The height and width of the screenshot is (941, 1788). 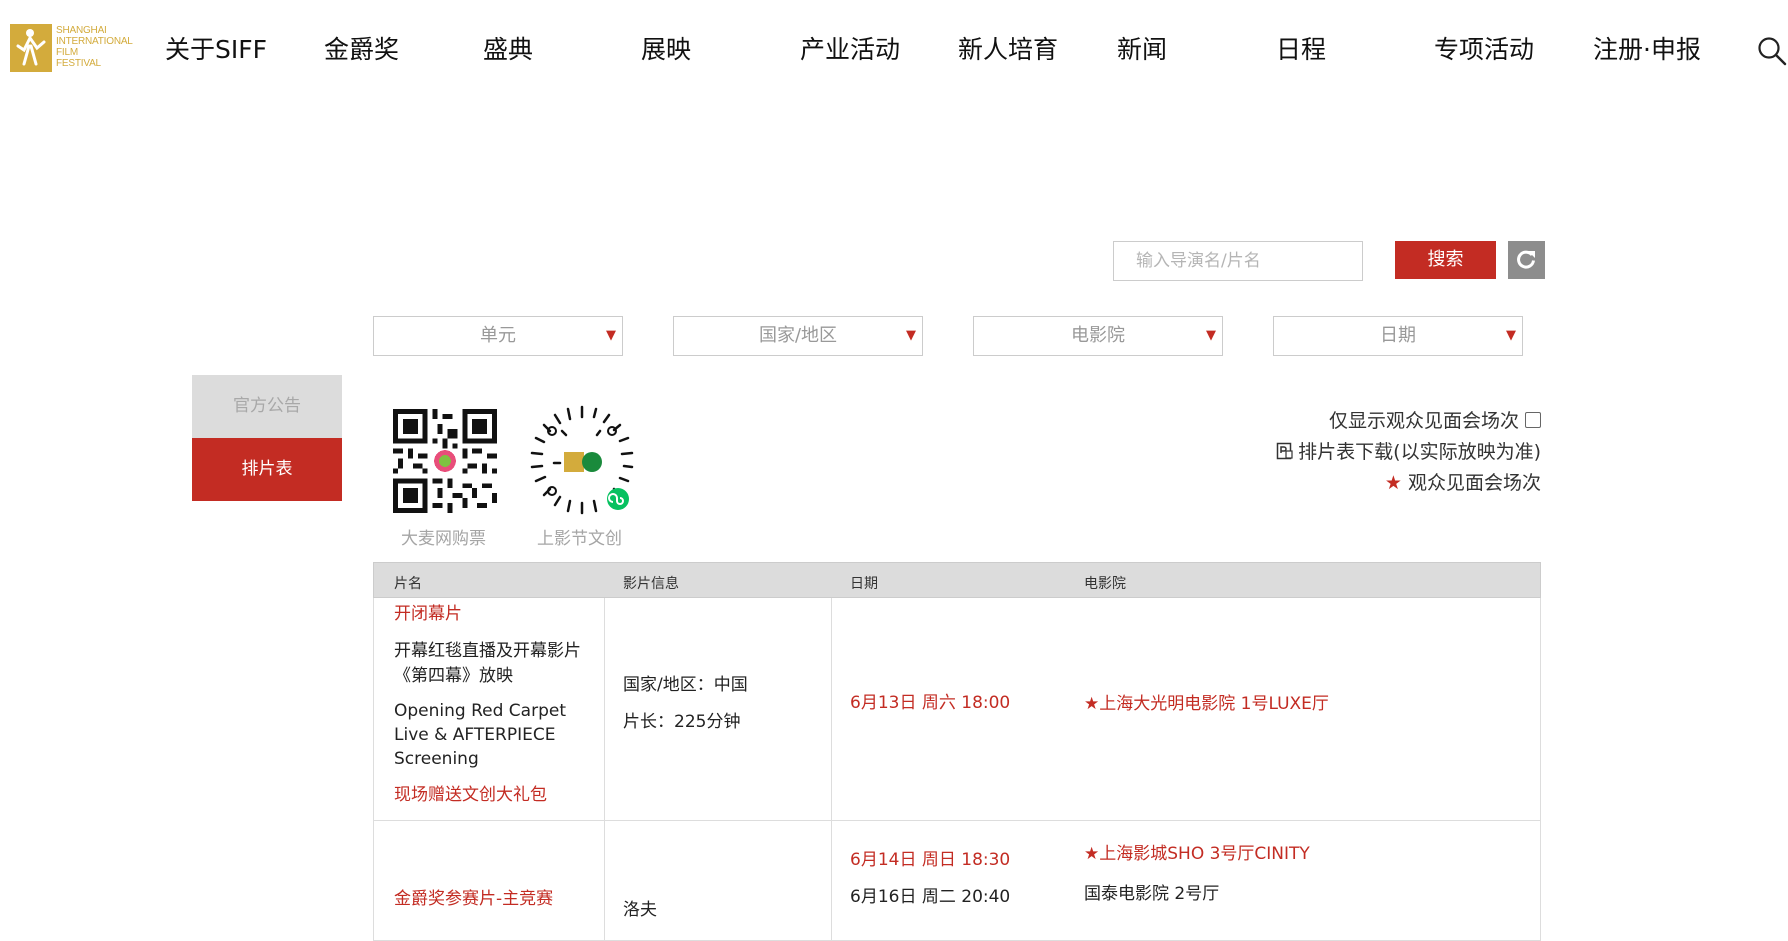 I want to click on filter-date-label: 日期, so click(x=1398, y=335).